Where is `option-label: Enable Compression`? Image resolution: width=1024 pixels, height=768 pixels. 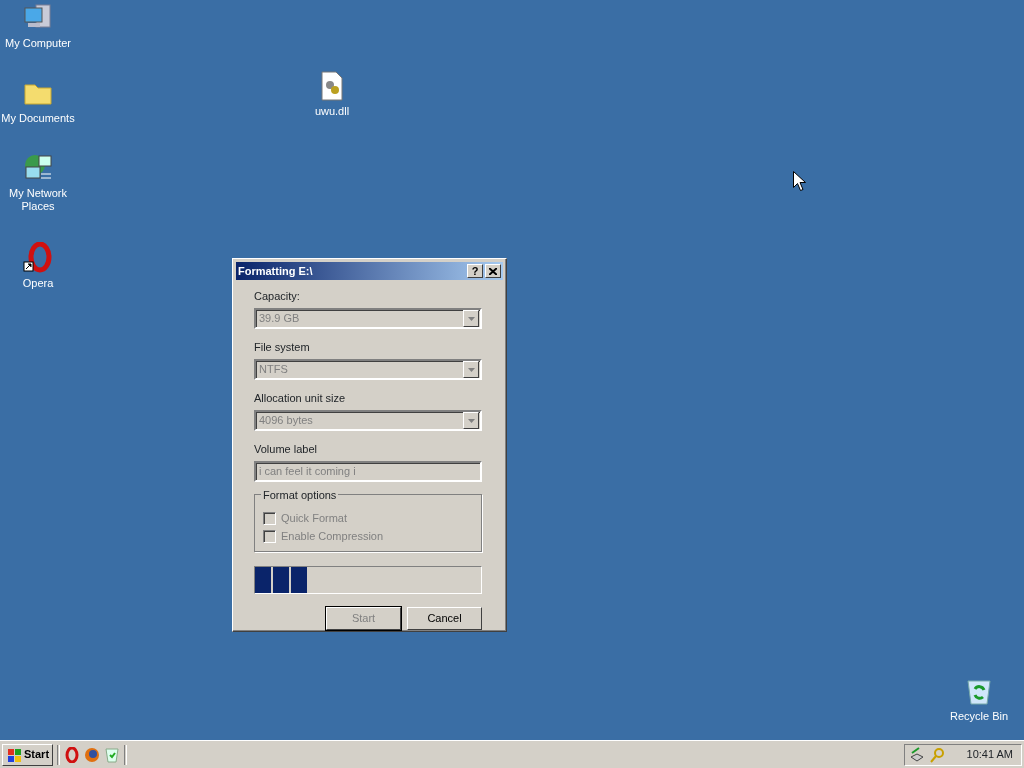
option-label: Enable Compression is located at coordinates (332, 536).